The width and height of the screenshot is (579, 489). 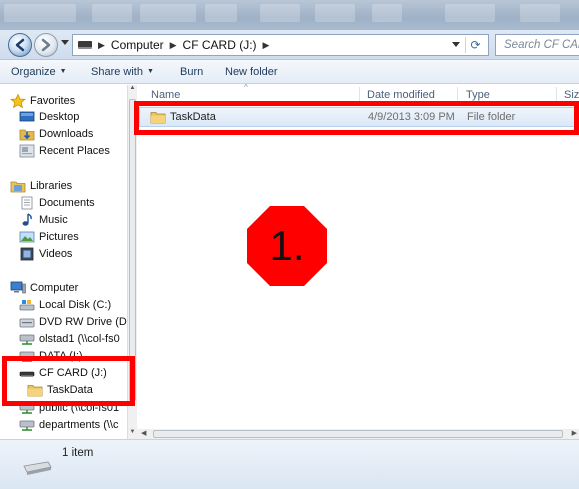 What do you see at coordinates (27, 305) in the screenshot?
I see `local-disk-icon` at bounding box center [27, 305].